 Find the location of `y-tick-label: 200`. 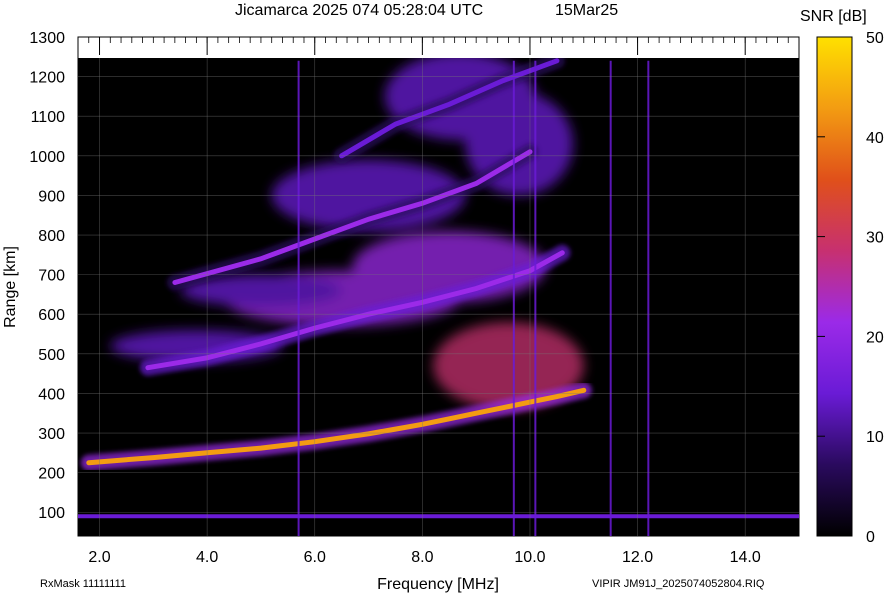

y-tick-label: 200 is located at coordinates (51, 474).